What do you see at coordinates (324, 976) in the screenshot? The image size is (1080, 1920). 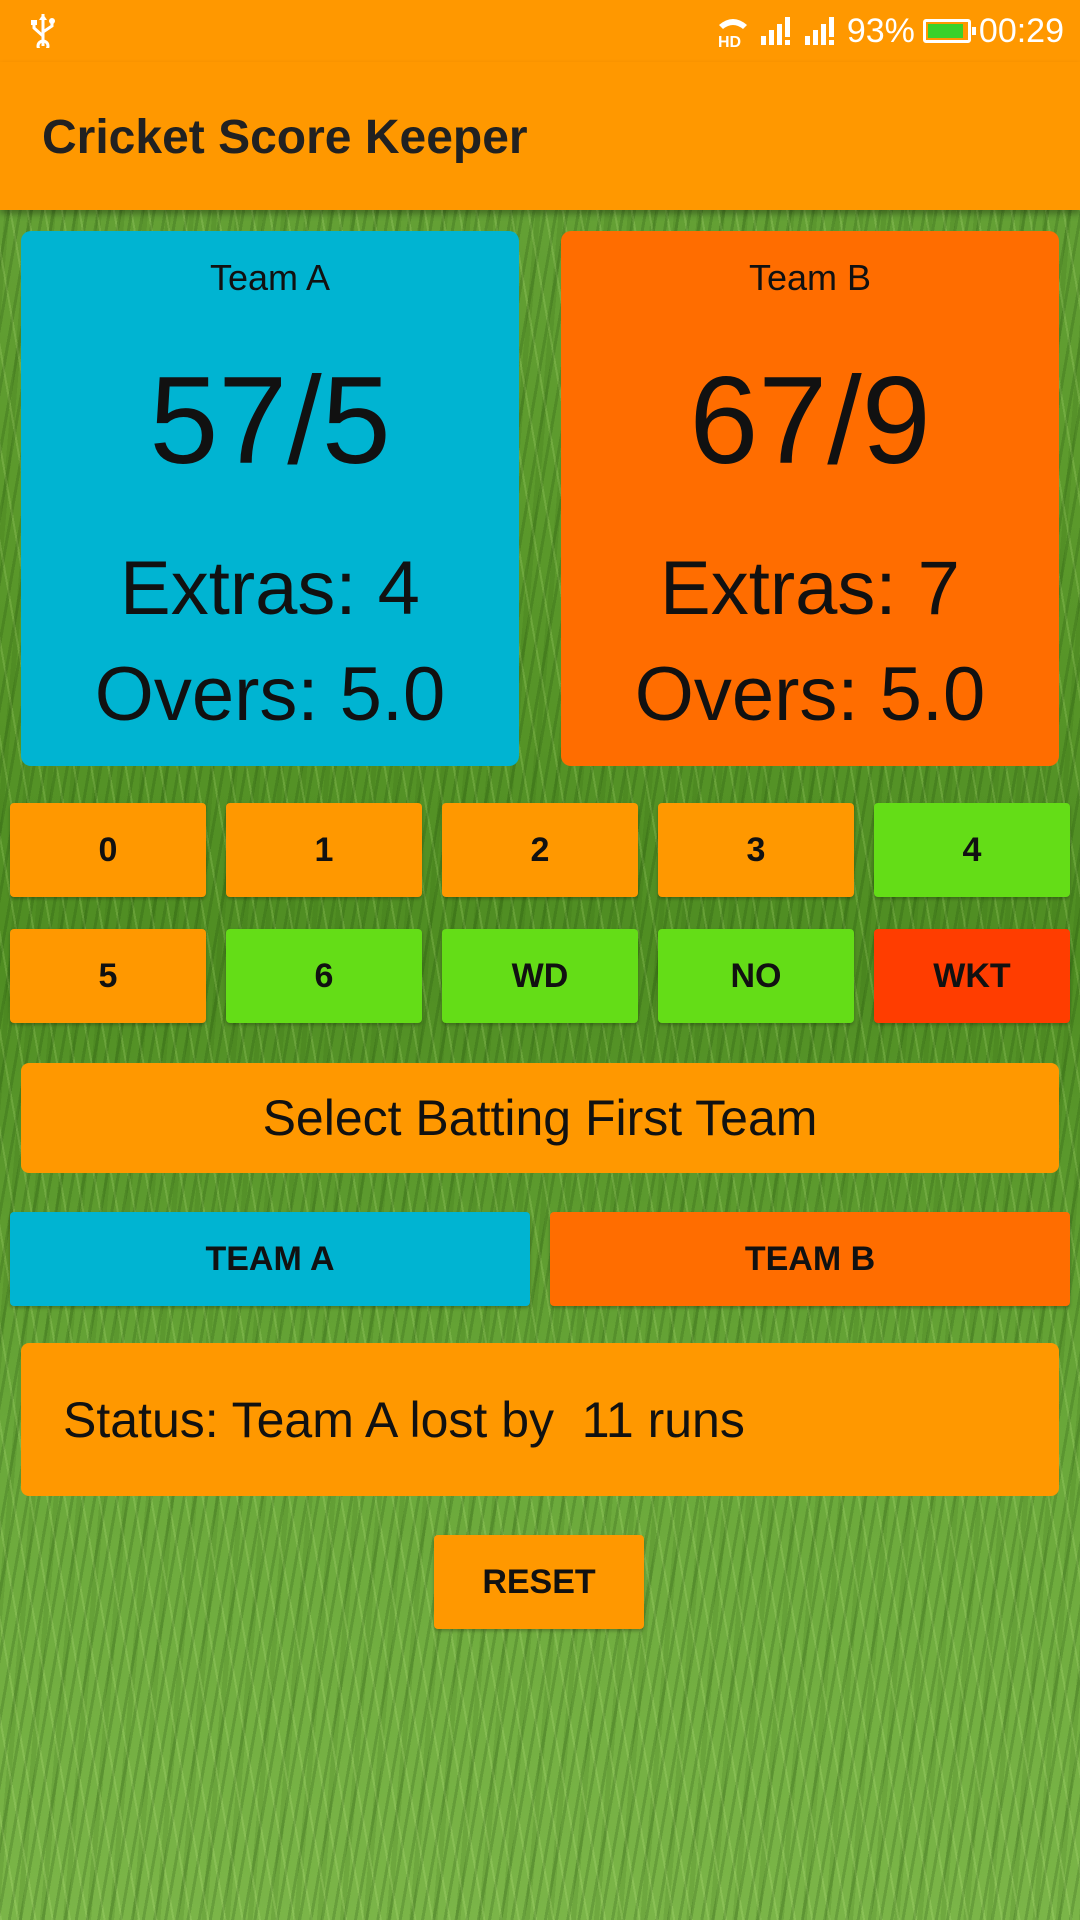 I see `run-6-button: 6` at bounding box center [324, 976].